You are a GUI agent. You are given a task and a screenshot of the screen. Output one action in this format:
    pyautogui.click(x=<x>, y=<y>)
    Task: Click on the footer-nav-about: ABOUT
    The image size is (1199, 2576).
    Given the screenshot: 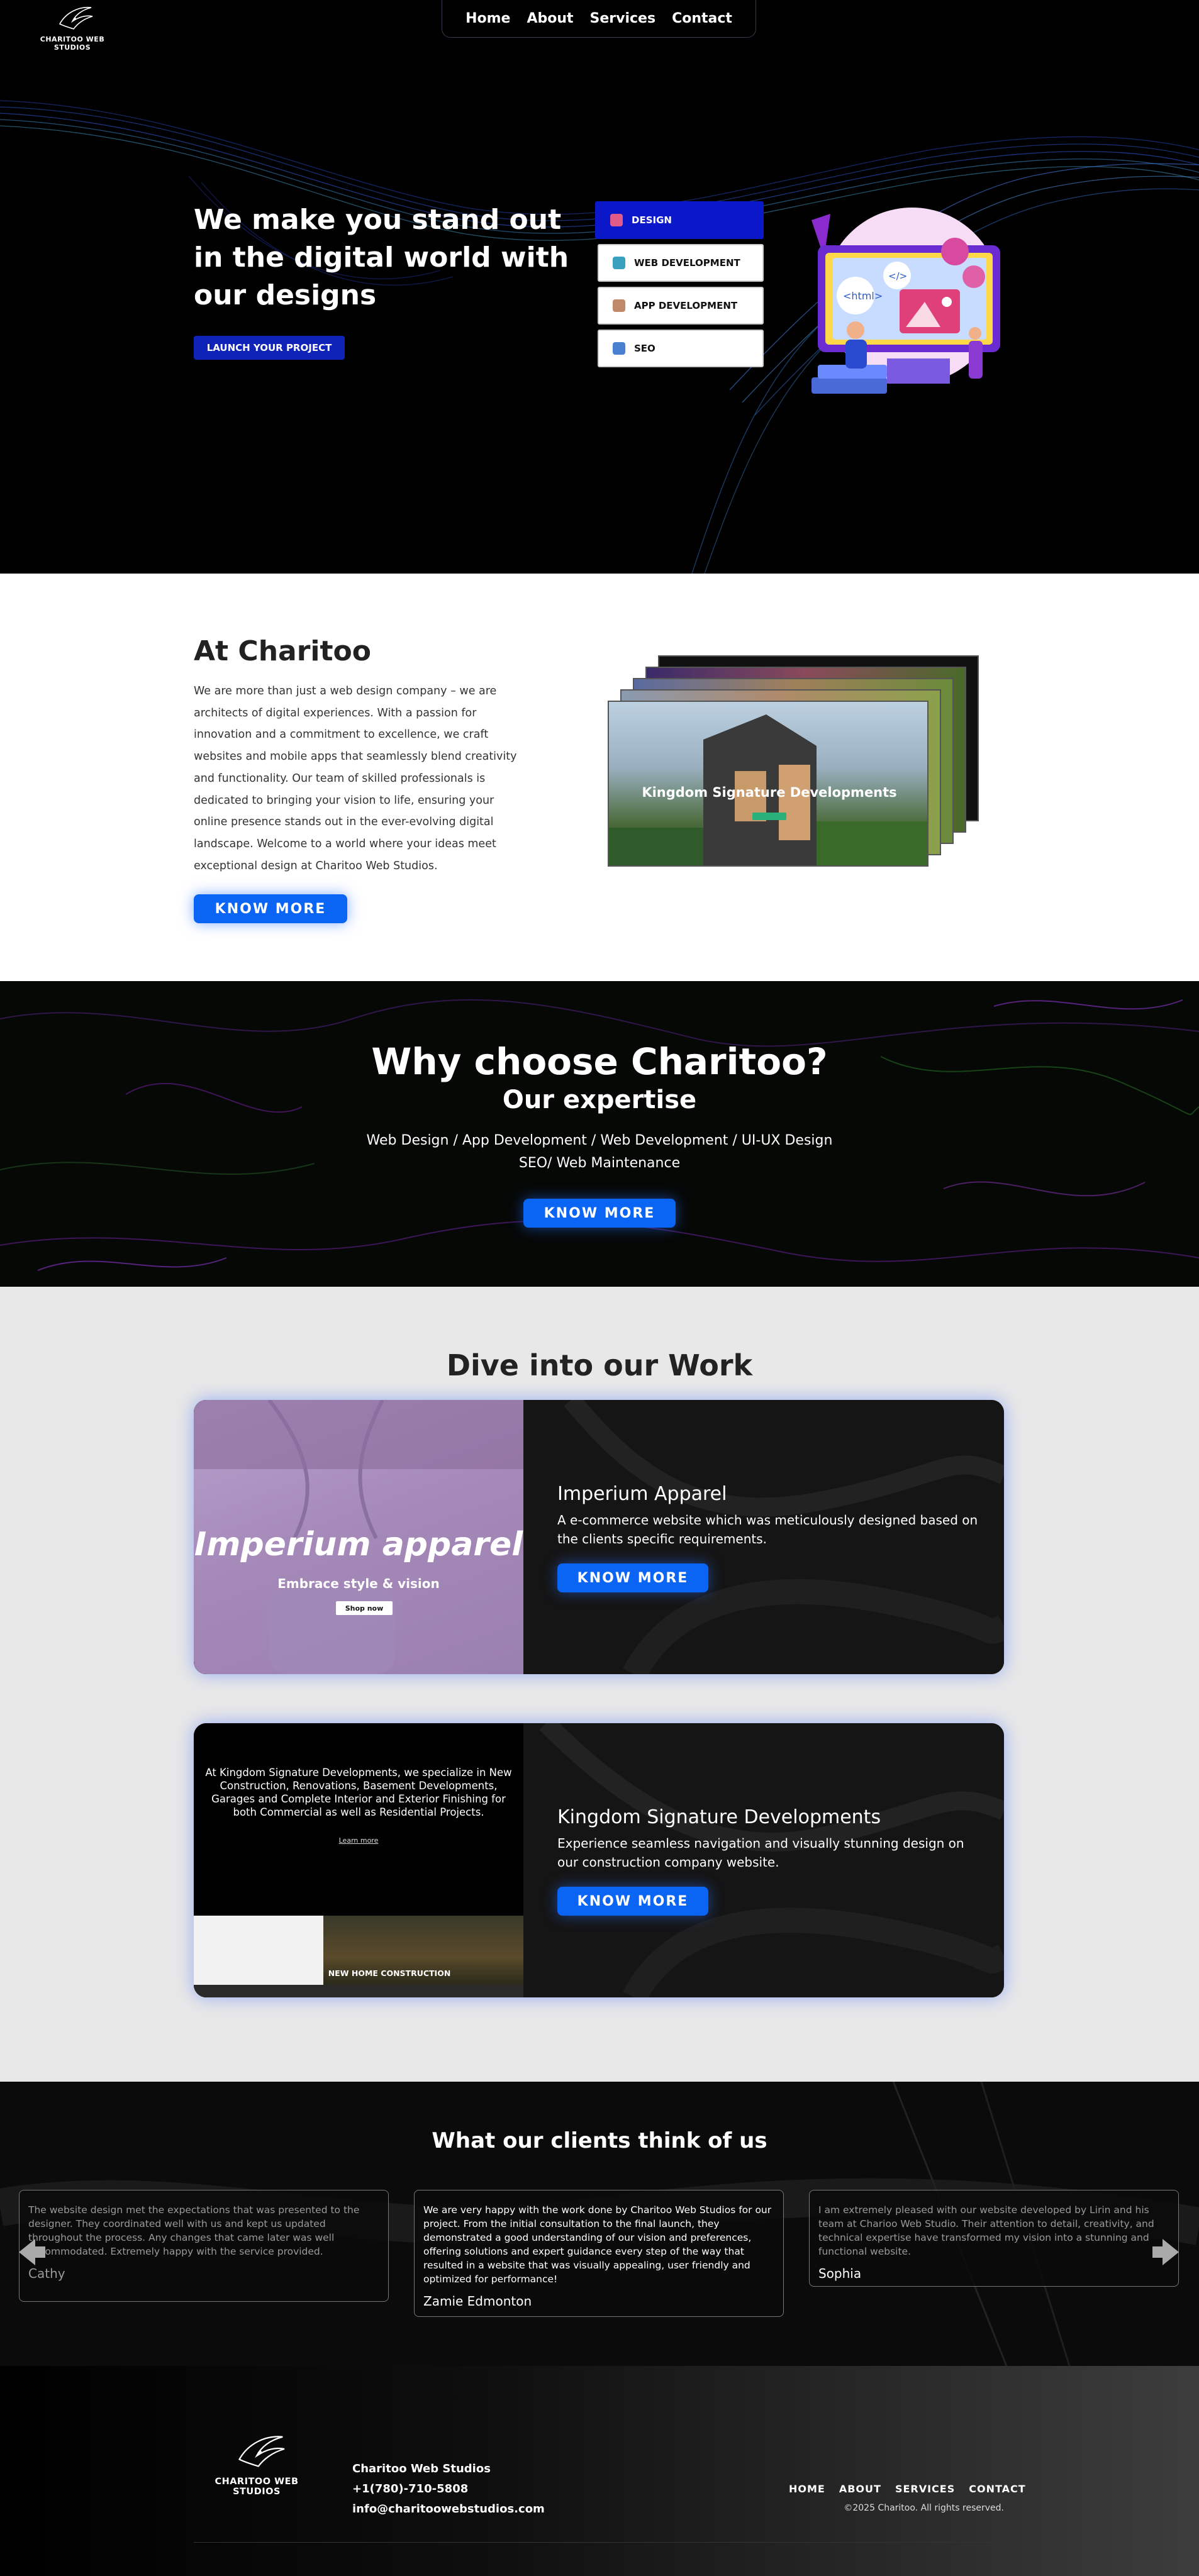 What is the action you would take?
    pyautogui.click(x=860, y=2489)
    